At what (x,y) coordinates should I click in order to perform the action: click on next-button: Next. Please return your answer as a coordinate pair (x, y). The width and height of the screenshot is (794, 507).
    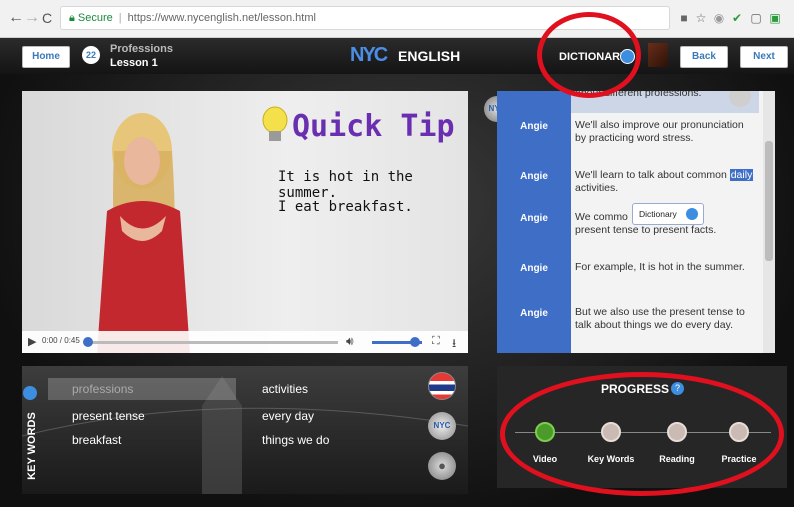
    Looking at the image, I should click on (764, 57).